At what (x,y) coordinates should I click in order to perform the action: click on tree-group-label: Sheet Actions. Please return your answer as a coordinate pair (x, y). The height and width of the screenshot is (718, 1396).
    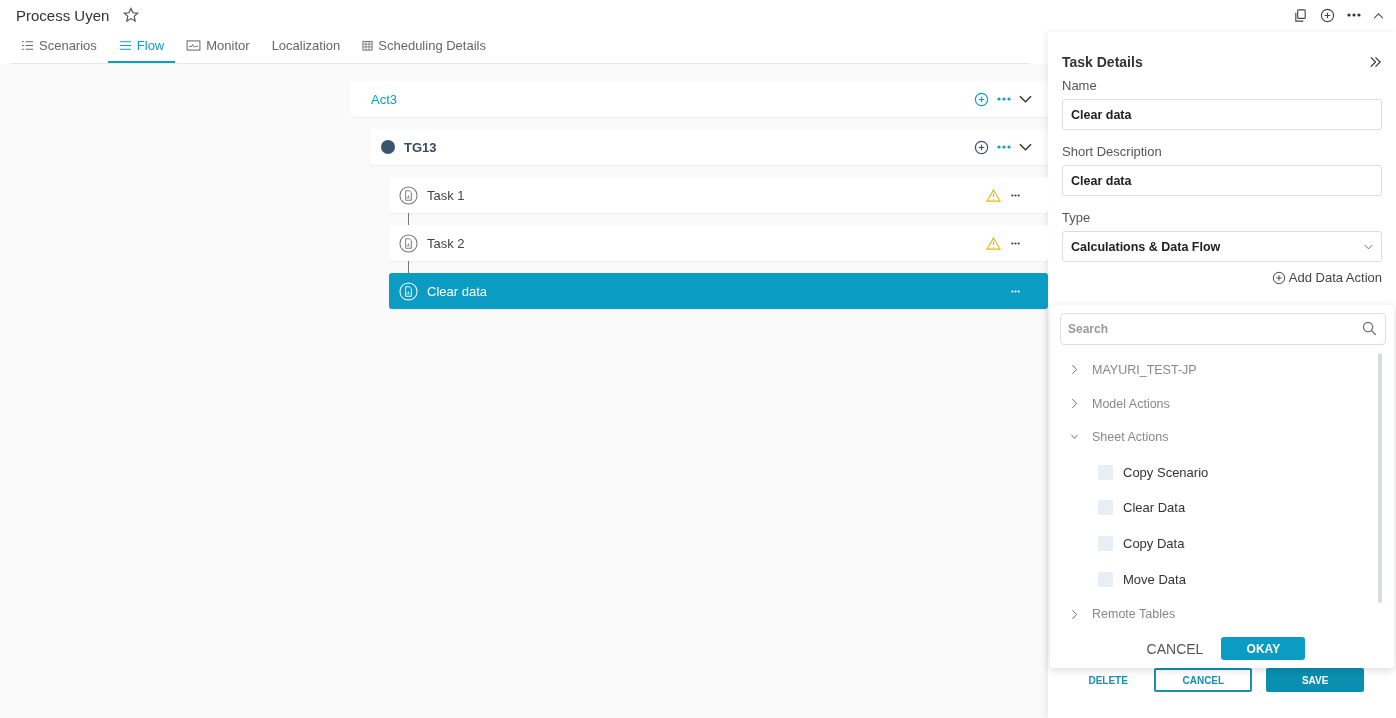
    Looking at the image, I should click on (1130, 437).